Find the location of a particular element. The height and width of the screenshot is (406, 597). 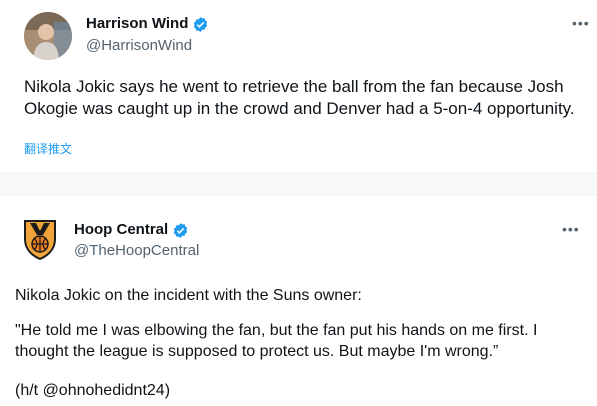

avatar-photo is located at coordinates (48, 36).